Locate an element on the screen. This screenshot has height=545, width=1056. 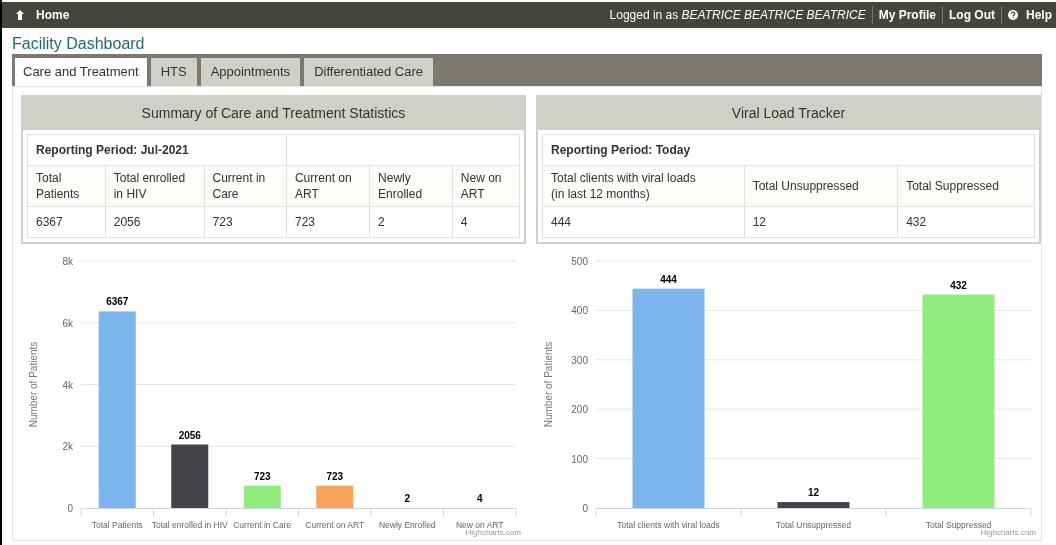
reporting-period: Reporting Period: Jul-2021 is located at coordinates (157, 150).